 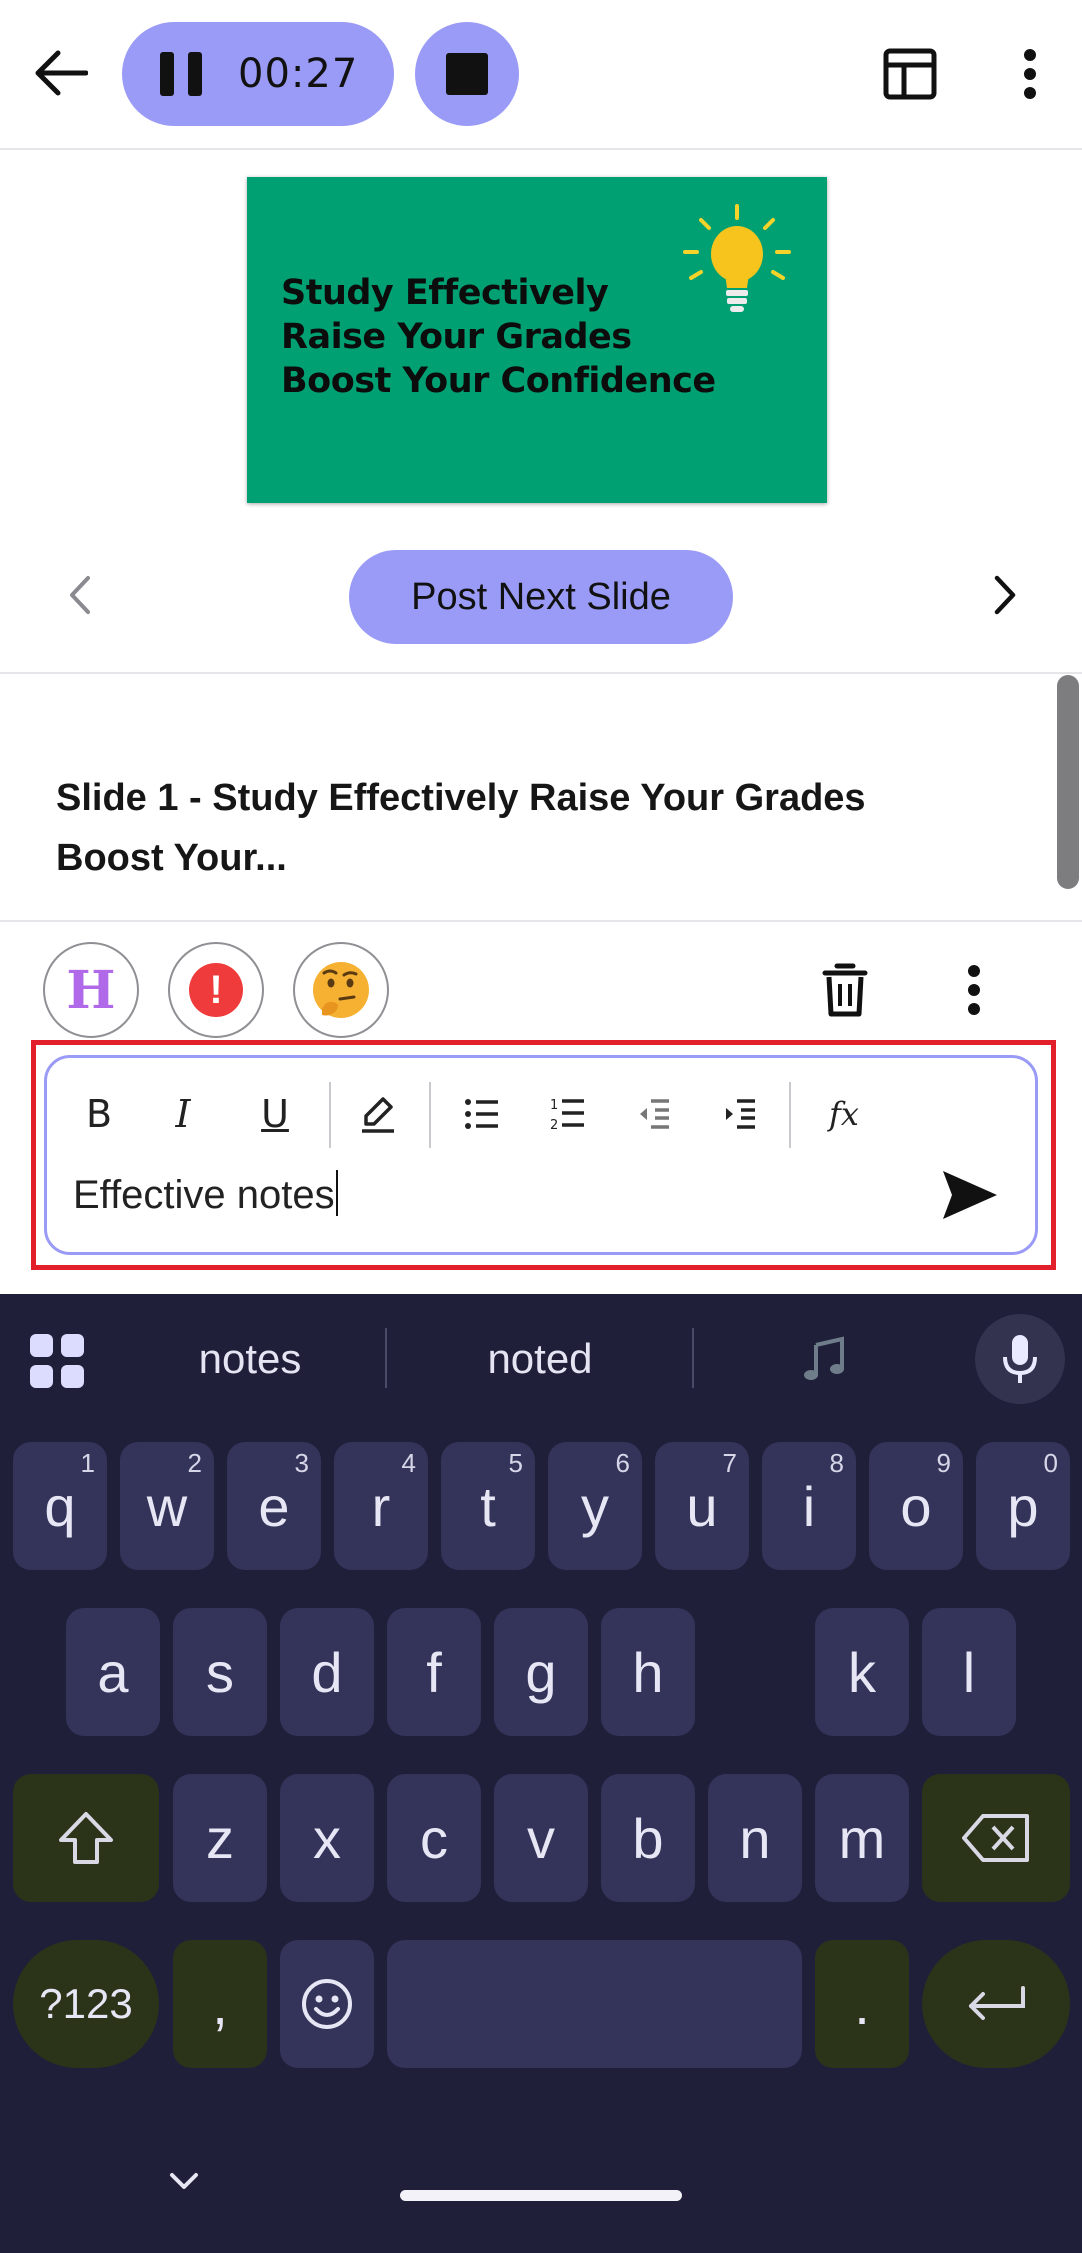 I want to click on voice-input-button, so click(x=1020, y=1359).